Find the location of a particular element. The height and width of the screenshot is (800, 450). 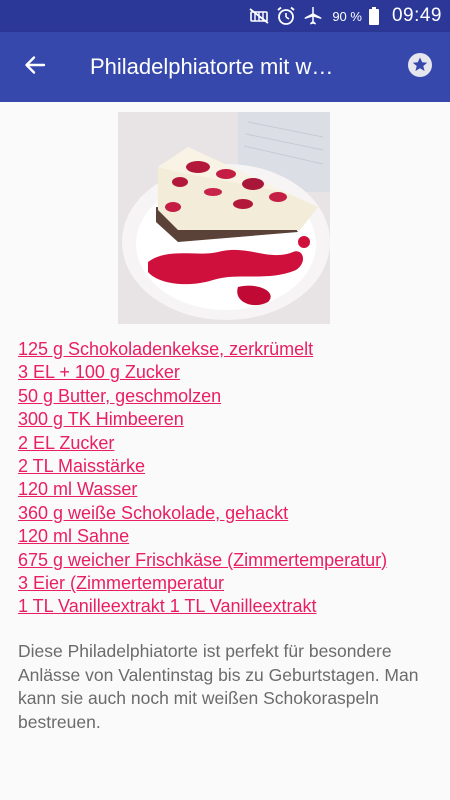

favorite-button is located at coordinates (420, 67).